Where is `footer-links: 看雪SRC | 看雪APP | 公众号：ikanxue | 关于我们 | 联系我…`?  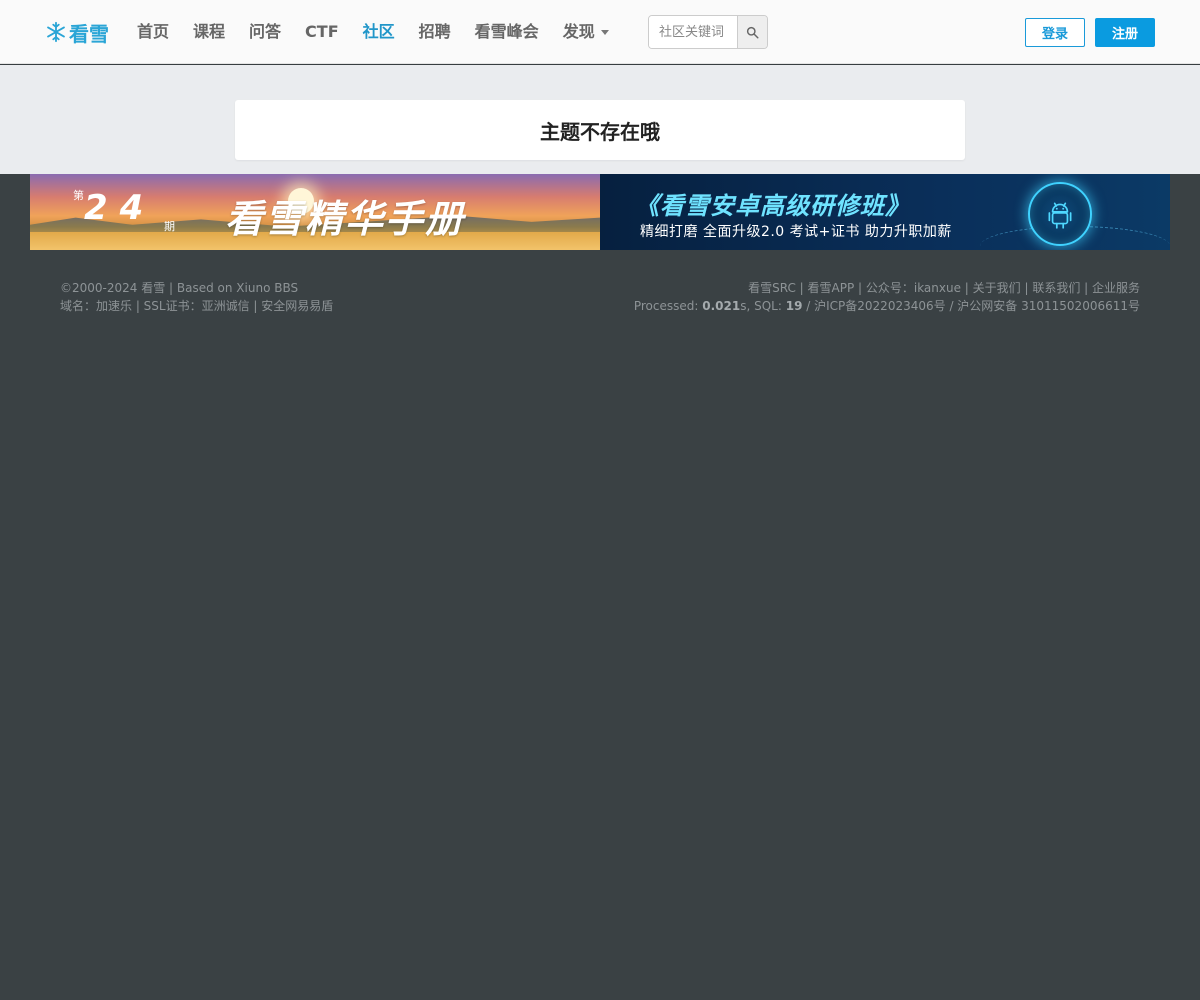
footer-links: 看雪SRC | 看雪APP | 公众号：ikanxue | 关于我们 | 联系我… is located at coordinates (887, 288).